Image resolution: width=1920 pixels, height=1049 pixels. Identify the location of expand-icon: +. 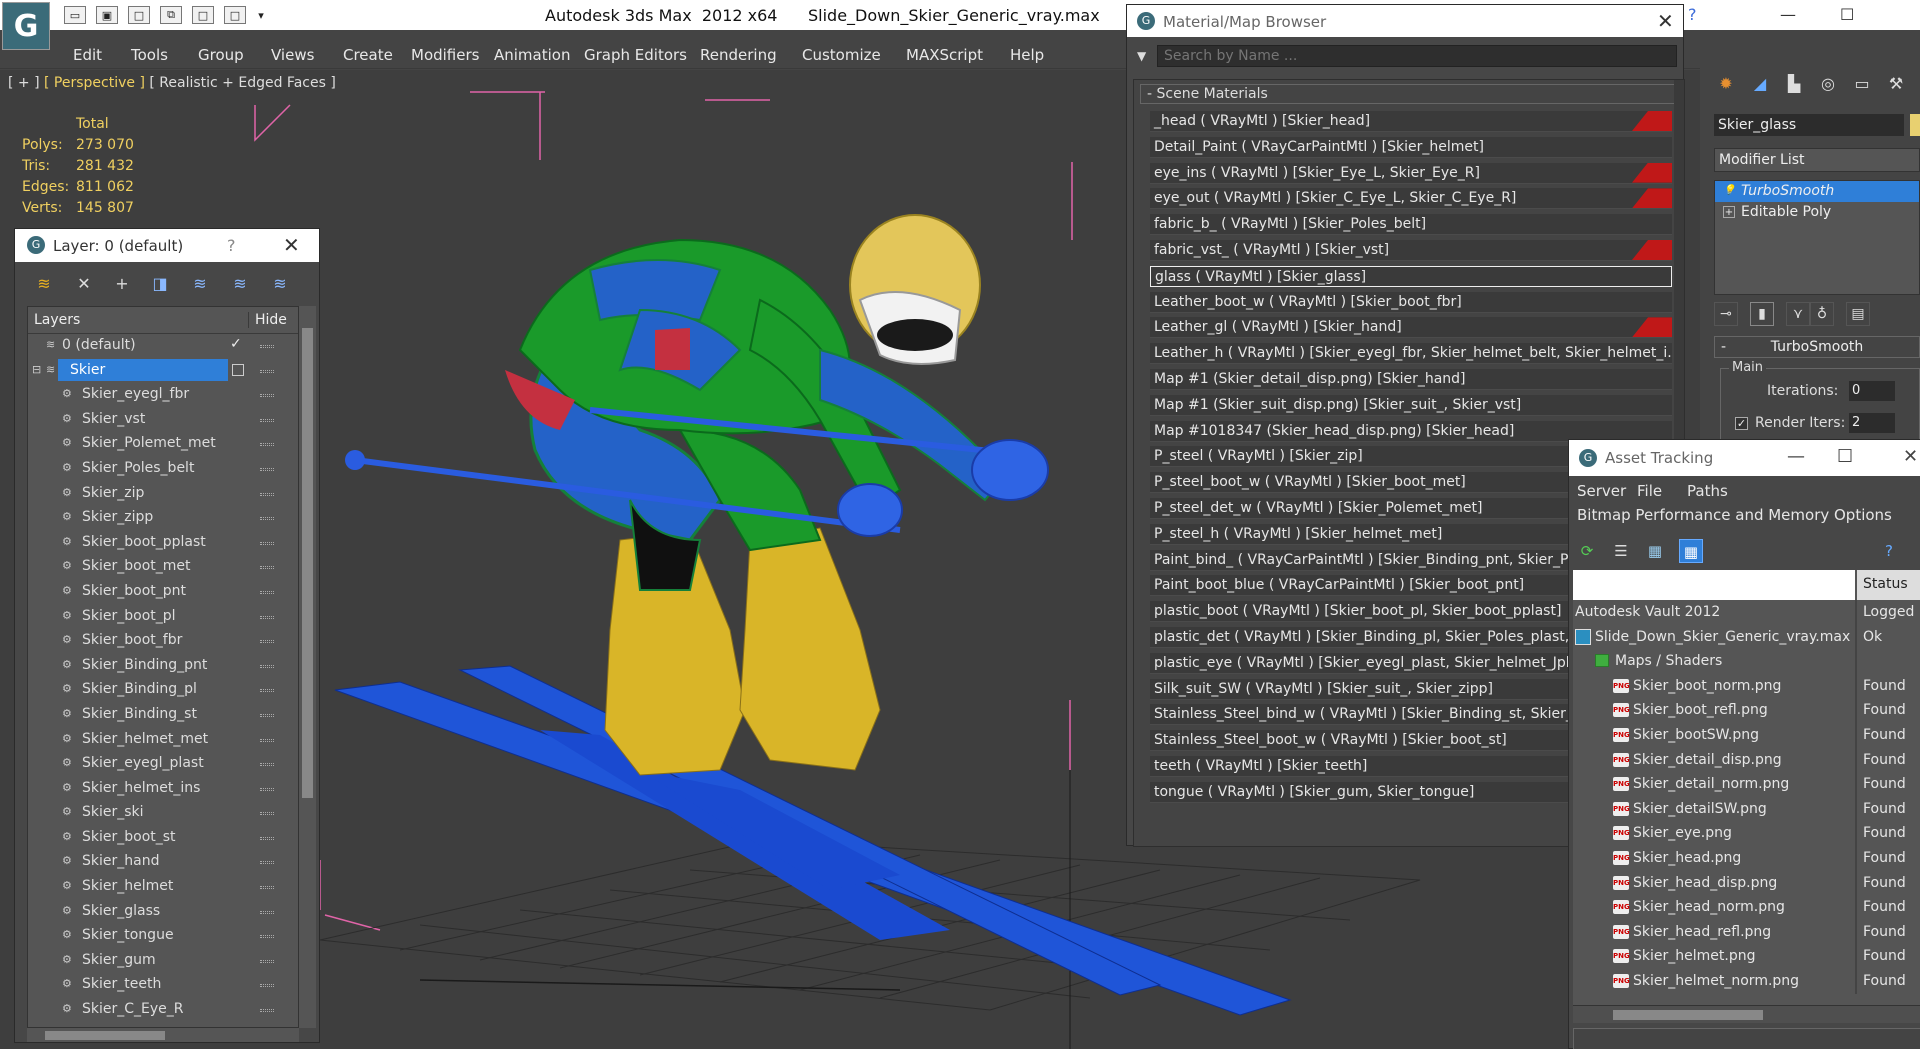
(1729, 212).